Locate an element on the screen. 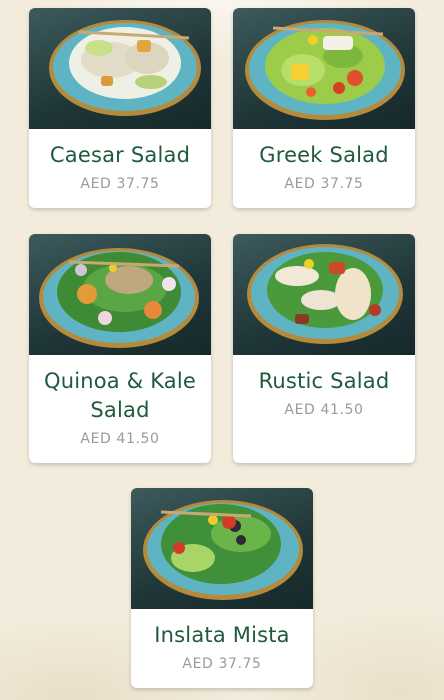 This screenshot has width=444, height=700. menu-card-inslata-mista: Inslata Mista AED 37.75 is located at coordinates (222, 588).